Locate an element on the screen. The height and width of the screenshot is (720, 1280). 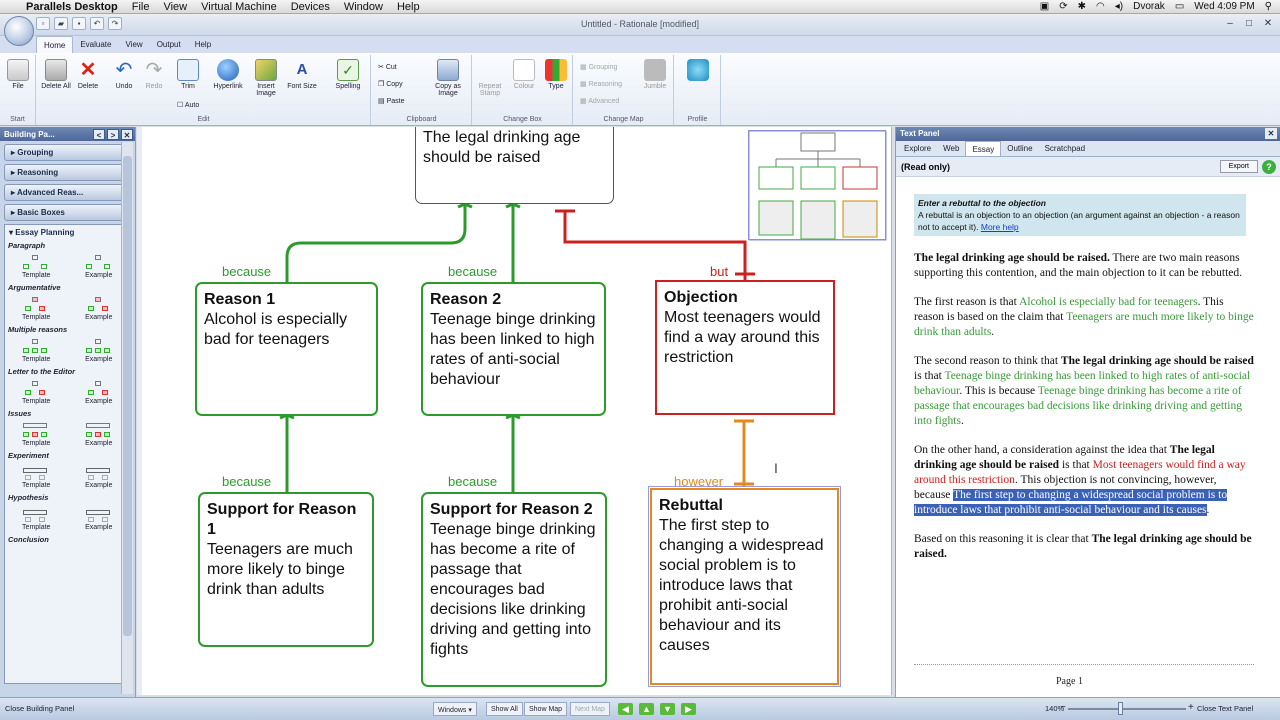
advanced-button: ▦ Advanced is located at coordinates (599, 101).